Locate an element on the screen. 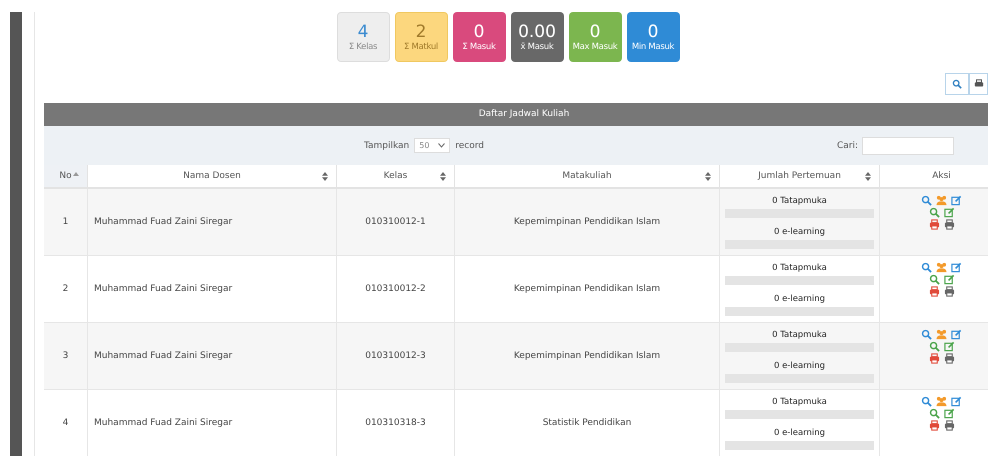 The image size is (988, 456). search-button is located at coordinates (957, 84).